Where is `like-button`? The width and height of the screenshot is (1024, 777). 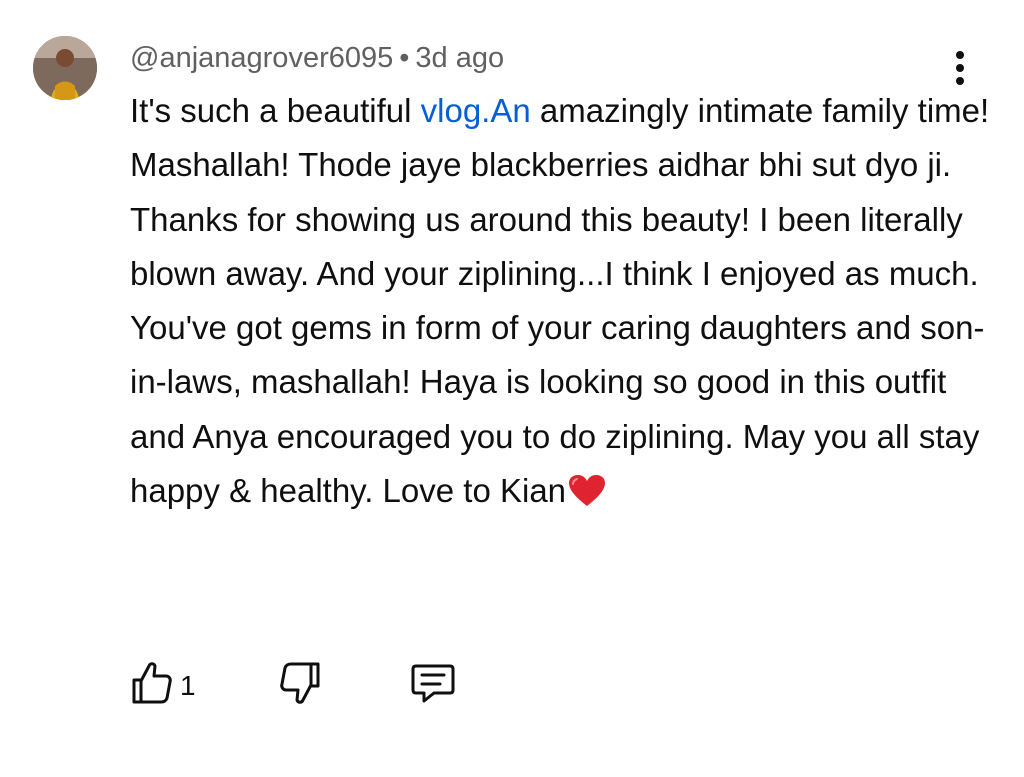
like-button is located at coordinates (152, 683).